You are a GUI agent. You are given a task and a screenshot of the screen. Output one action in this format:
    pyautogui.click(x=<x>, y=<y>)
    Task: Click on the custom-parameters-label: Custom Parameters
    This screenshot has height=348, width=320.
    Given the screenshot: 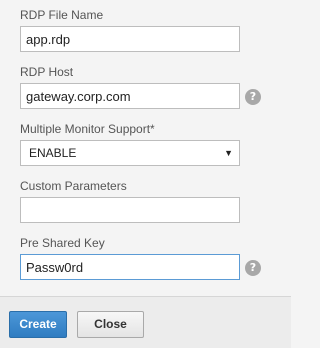 What is the action you would take?
    pyautogui.click(x=73, y=186)
    